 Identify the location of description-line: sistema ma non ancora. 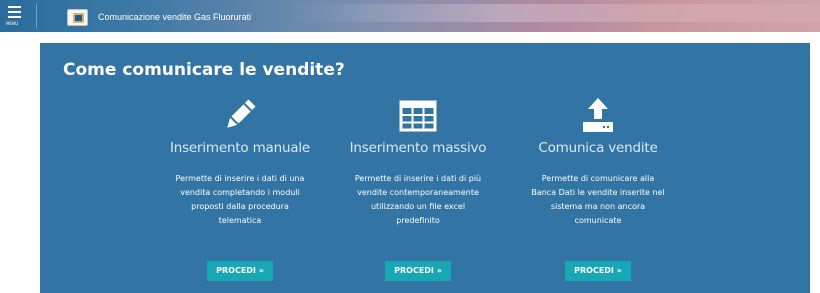
(598, 206).